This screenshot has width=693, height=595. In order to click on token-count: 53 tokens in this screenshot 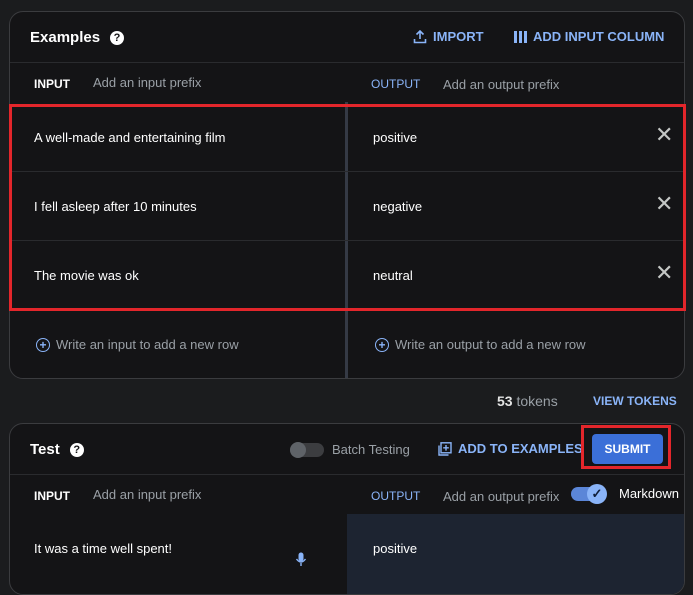, I will do `click(527, 401)`.